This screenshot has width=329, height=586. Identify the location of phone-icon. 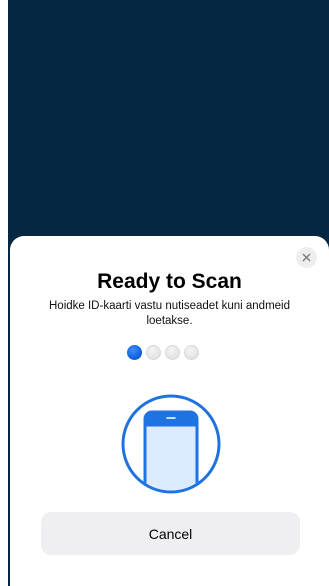
(171, 444).